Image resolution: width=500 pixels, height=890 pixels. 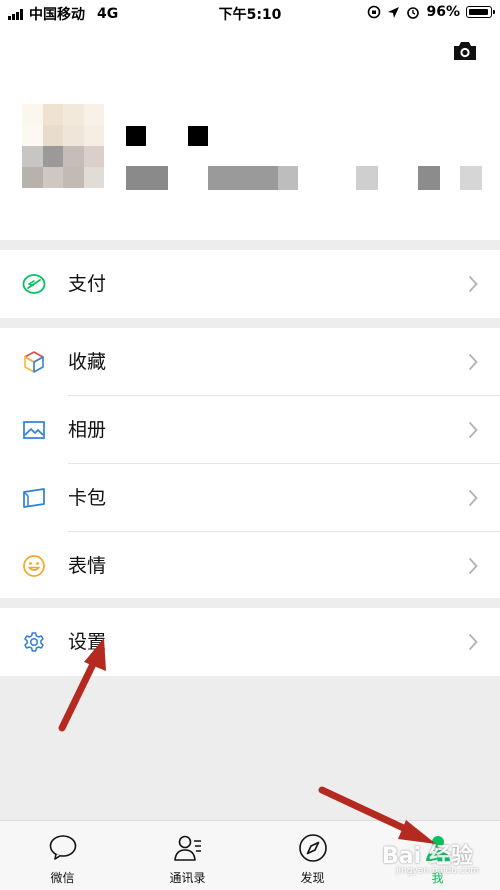 What do you see at coordinates (87, 642) in the screenshot?
I see `menu-label-settings: 设置` at bounding box center [87, 642].